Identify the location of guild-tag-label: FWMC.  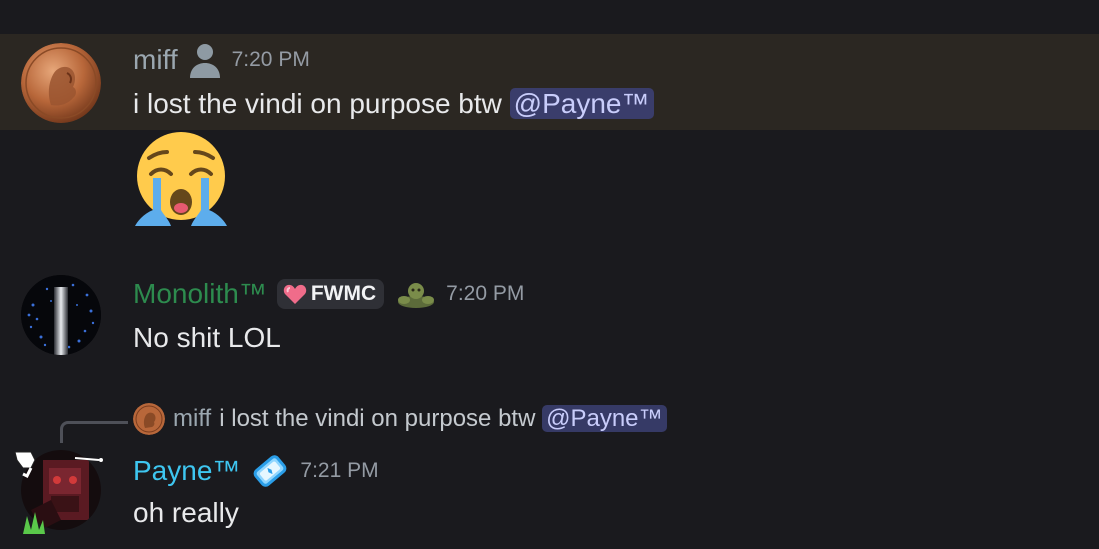
(343, 293).